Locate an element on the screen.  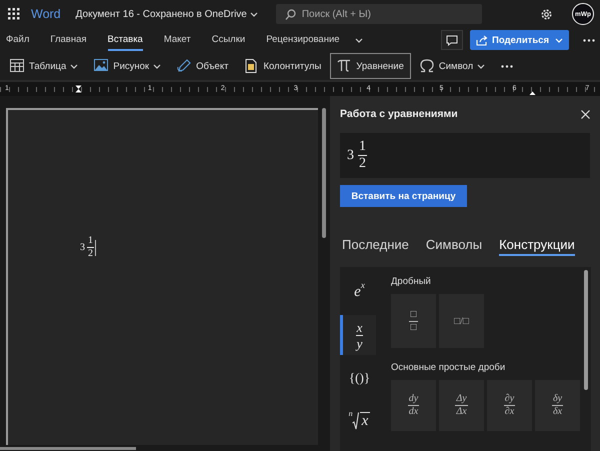
category-button: {()} is located at coordinates (358, 378).